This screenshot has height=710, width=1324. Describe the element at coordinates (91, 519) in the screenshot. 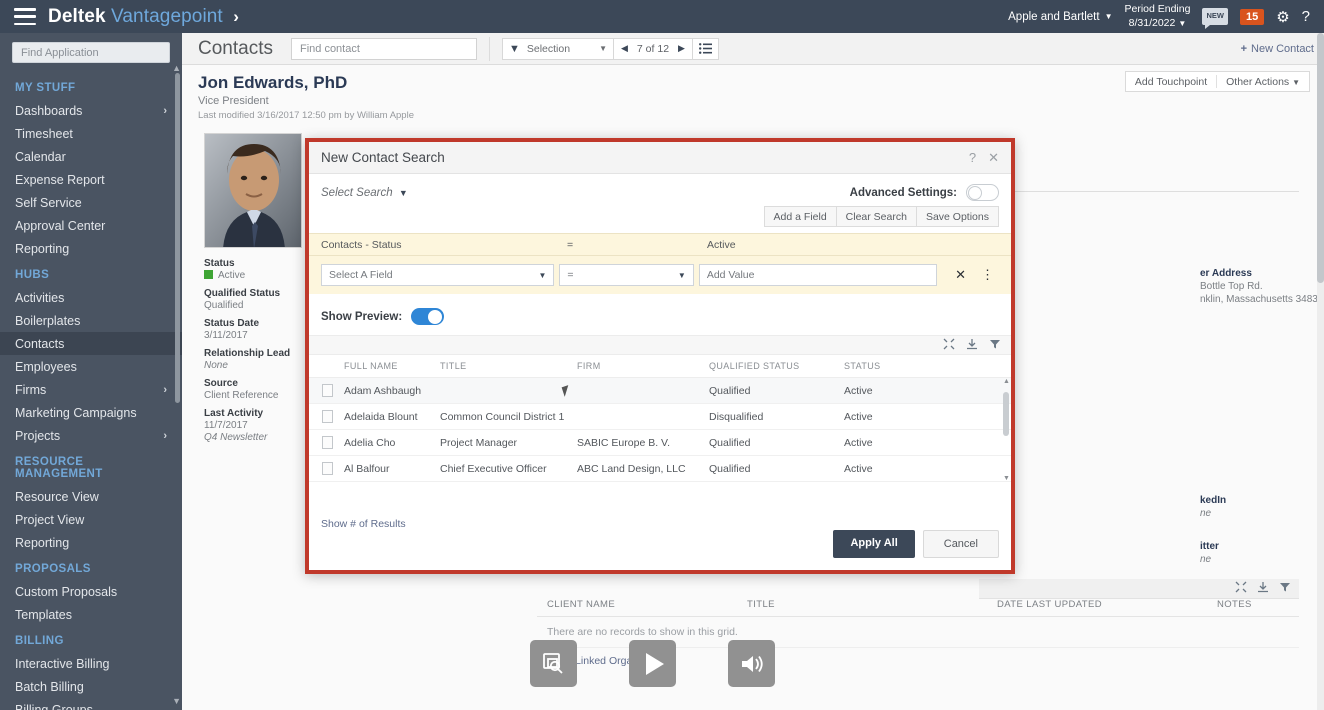

I see `sidebar-item-project-view: Project View` at that location.